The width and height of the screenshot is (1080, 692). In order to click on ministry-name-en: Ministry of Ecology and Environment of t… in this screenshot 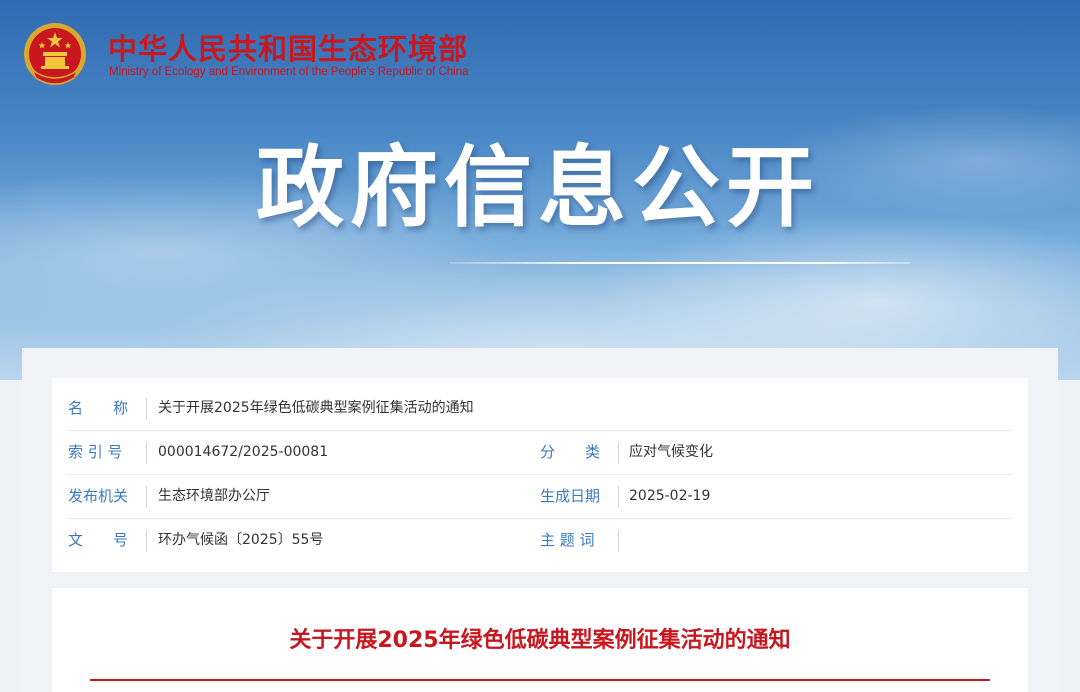, I will do `click(289, 72)`.